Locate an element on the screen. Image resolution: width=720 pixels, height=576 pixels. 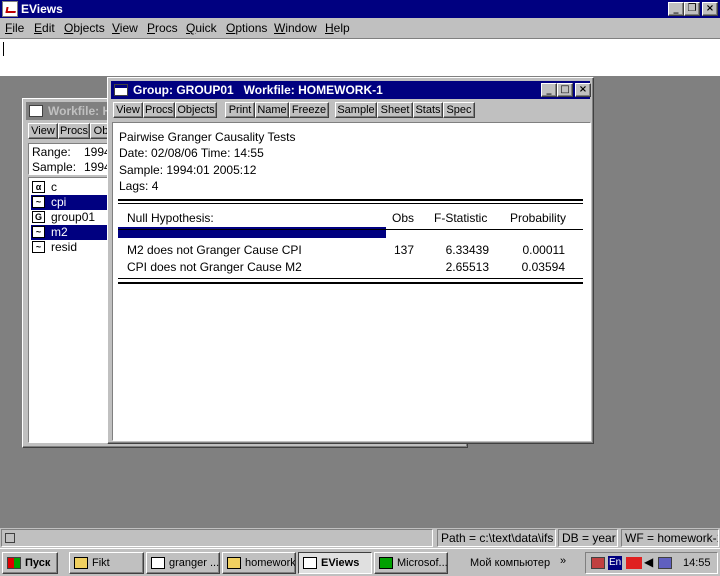
status-message is located at coordinates (217, 538).